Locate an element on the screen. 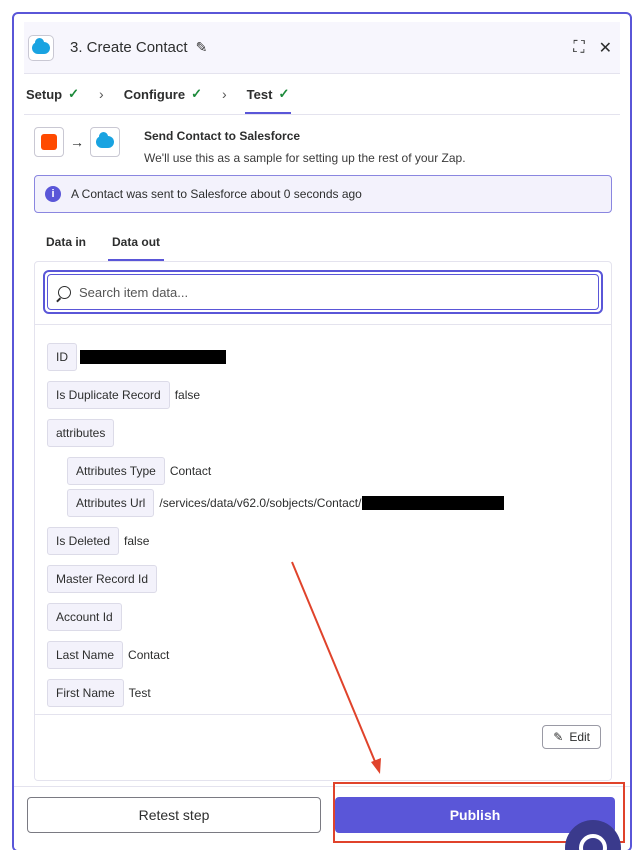 This screenshot has width=644, height=850. edit-button: ✎ Edit is located at coordinates (571, 737).